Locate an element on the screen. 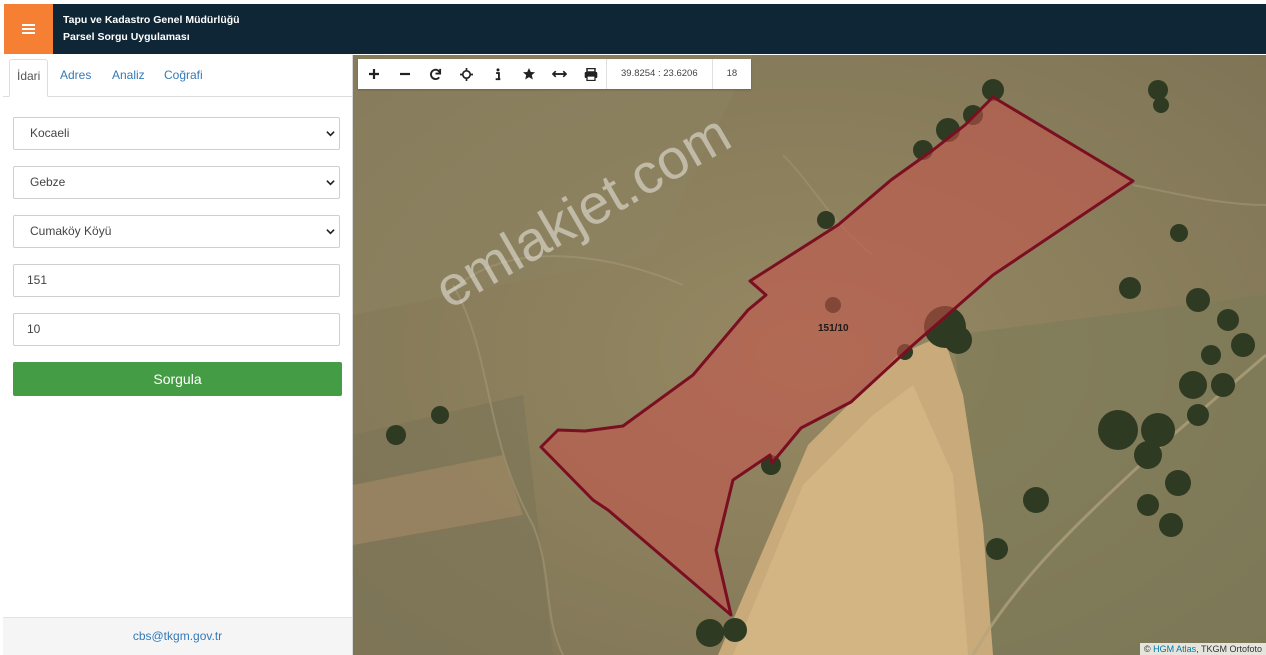 The width and height of the screenshot is (1266, 655). district-select-value: Gebze is located at coordinates (48, 182).